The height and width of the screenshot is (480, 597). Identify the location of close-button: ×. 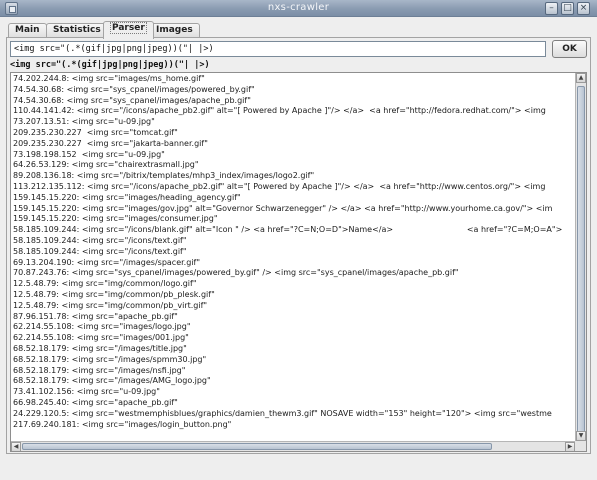
(583, 8).